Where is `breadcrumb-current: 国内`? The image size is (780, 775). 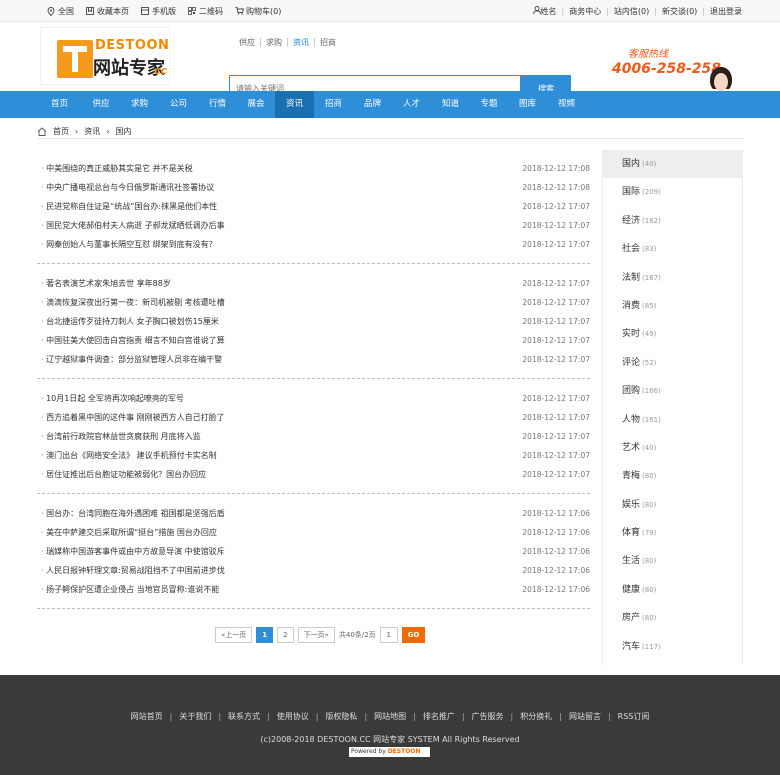 breadcrumb-current: 国内 is located at coordinates (123, 131).